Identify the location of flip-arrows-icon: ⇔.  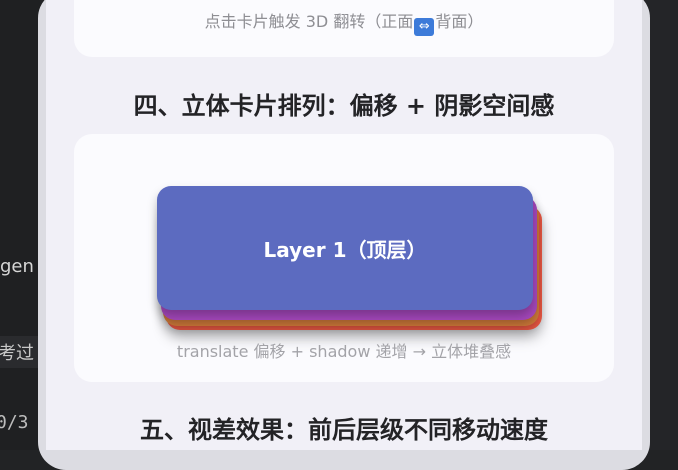
(424, 27).